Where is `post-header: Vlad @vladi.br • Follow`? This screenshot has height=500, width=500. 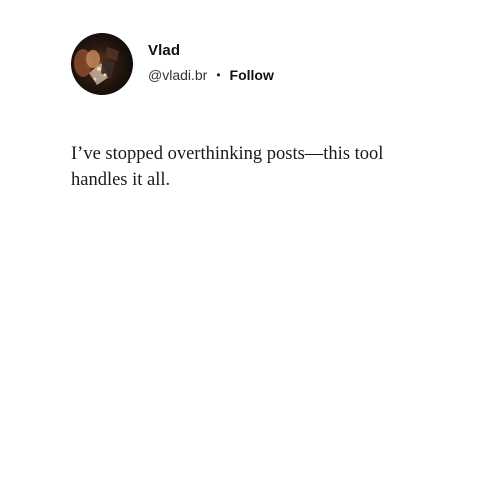 post-header: Vlad @vladi.br • Follow is located at coordinates (172, 64).